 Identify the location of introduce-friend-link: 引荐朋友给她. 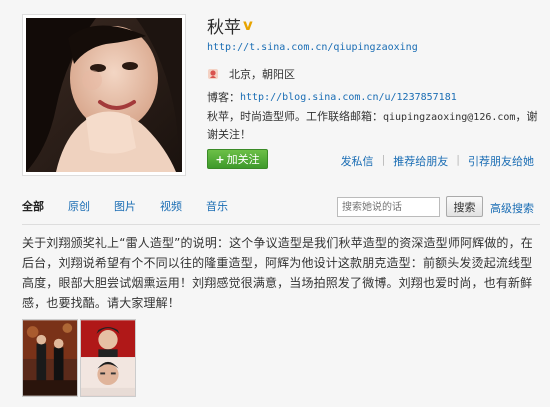
(501, 161).